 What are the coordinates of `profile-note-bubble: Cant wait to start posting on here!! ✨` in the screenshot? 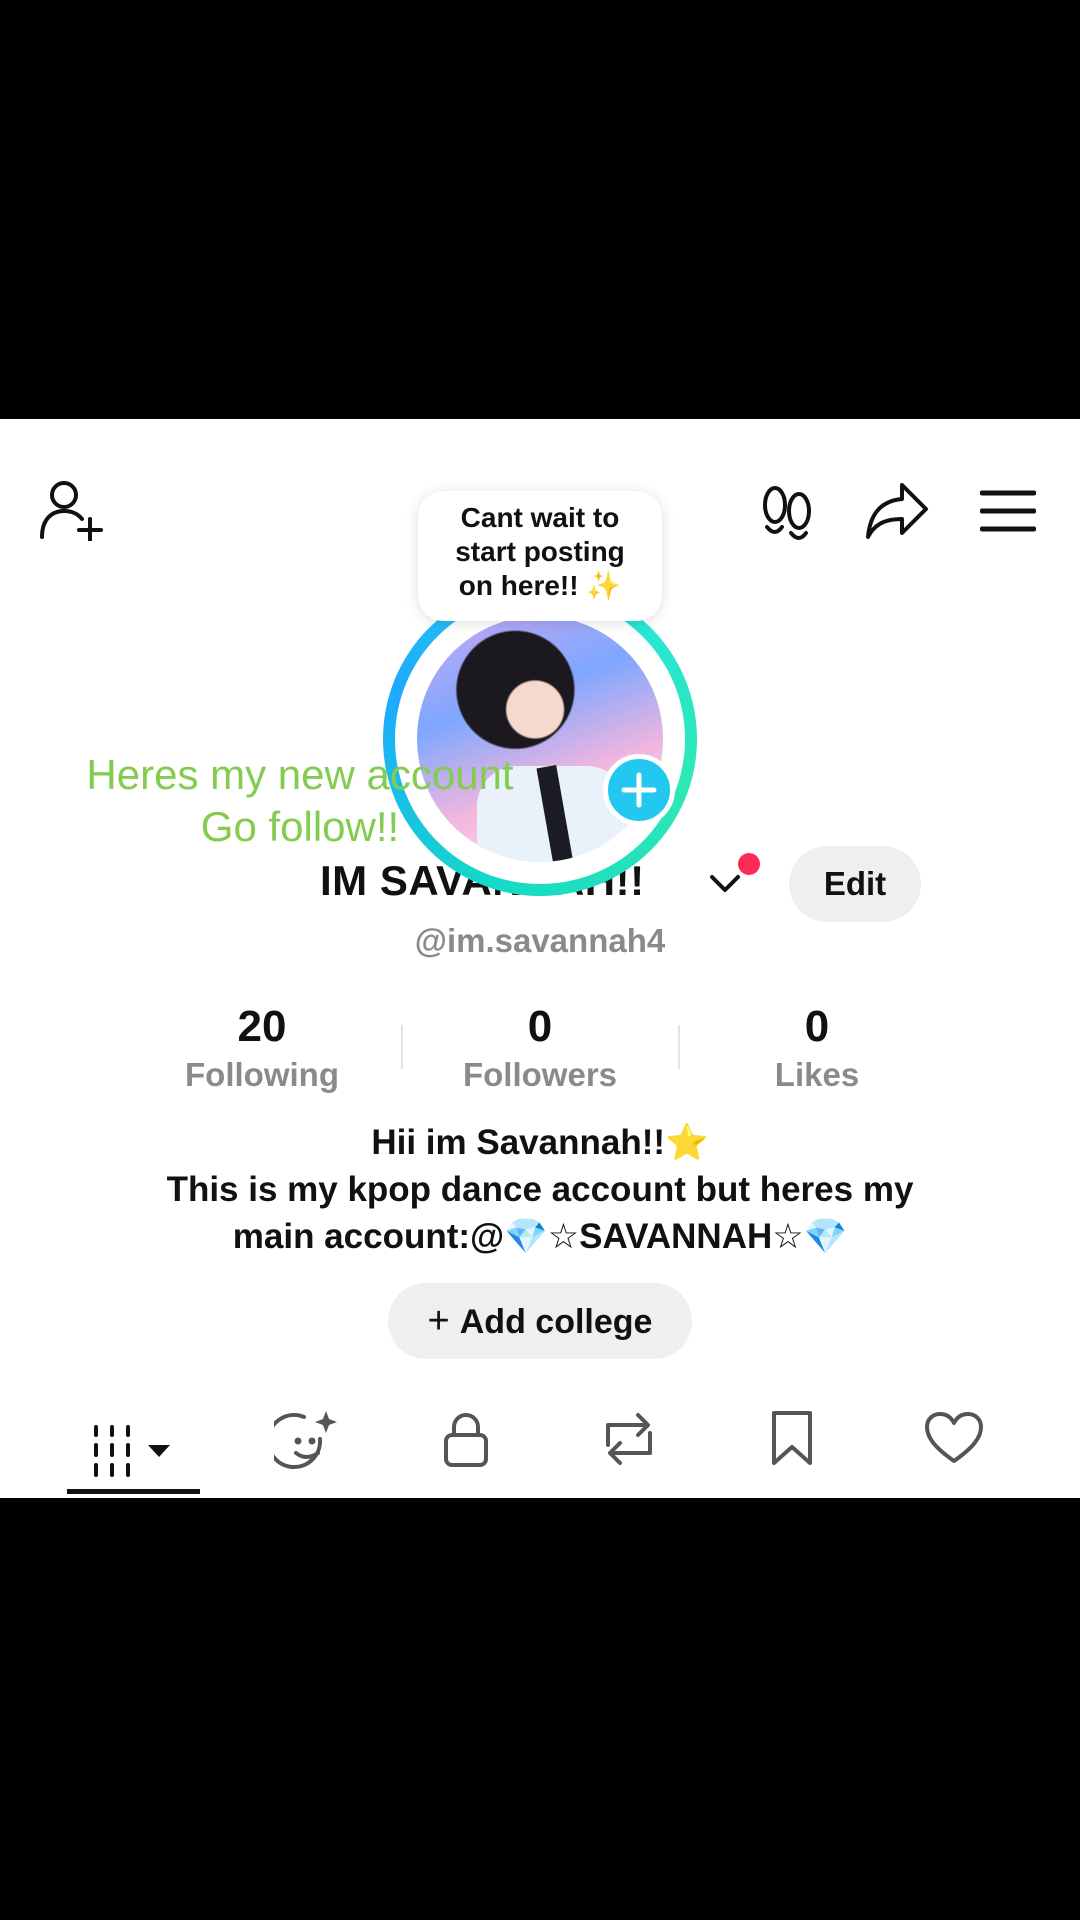 It's located at (540, 556).